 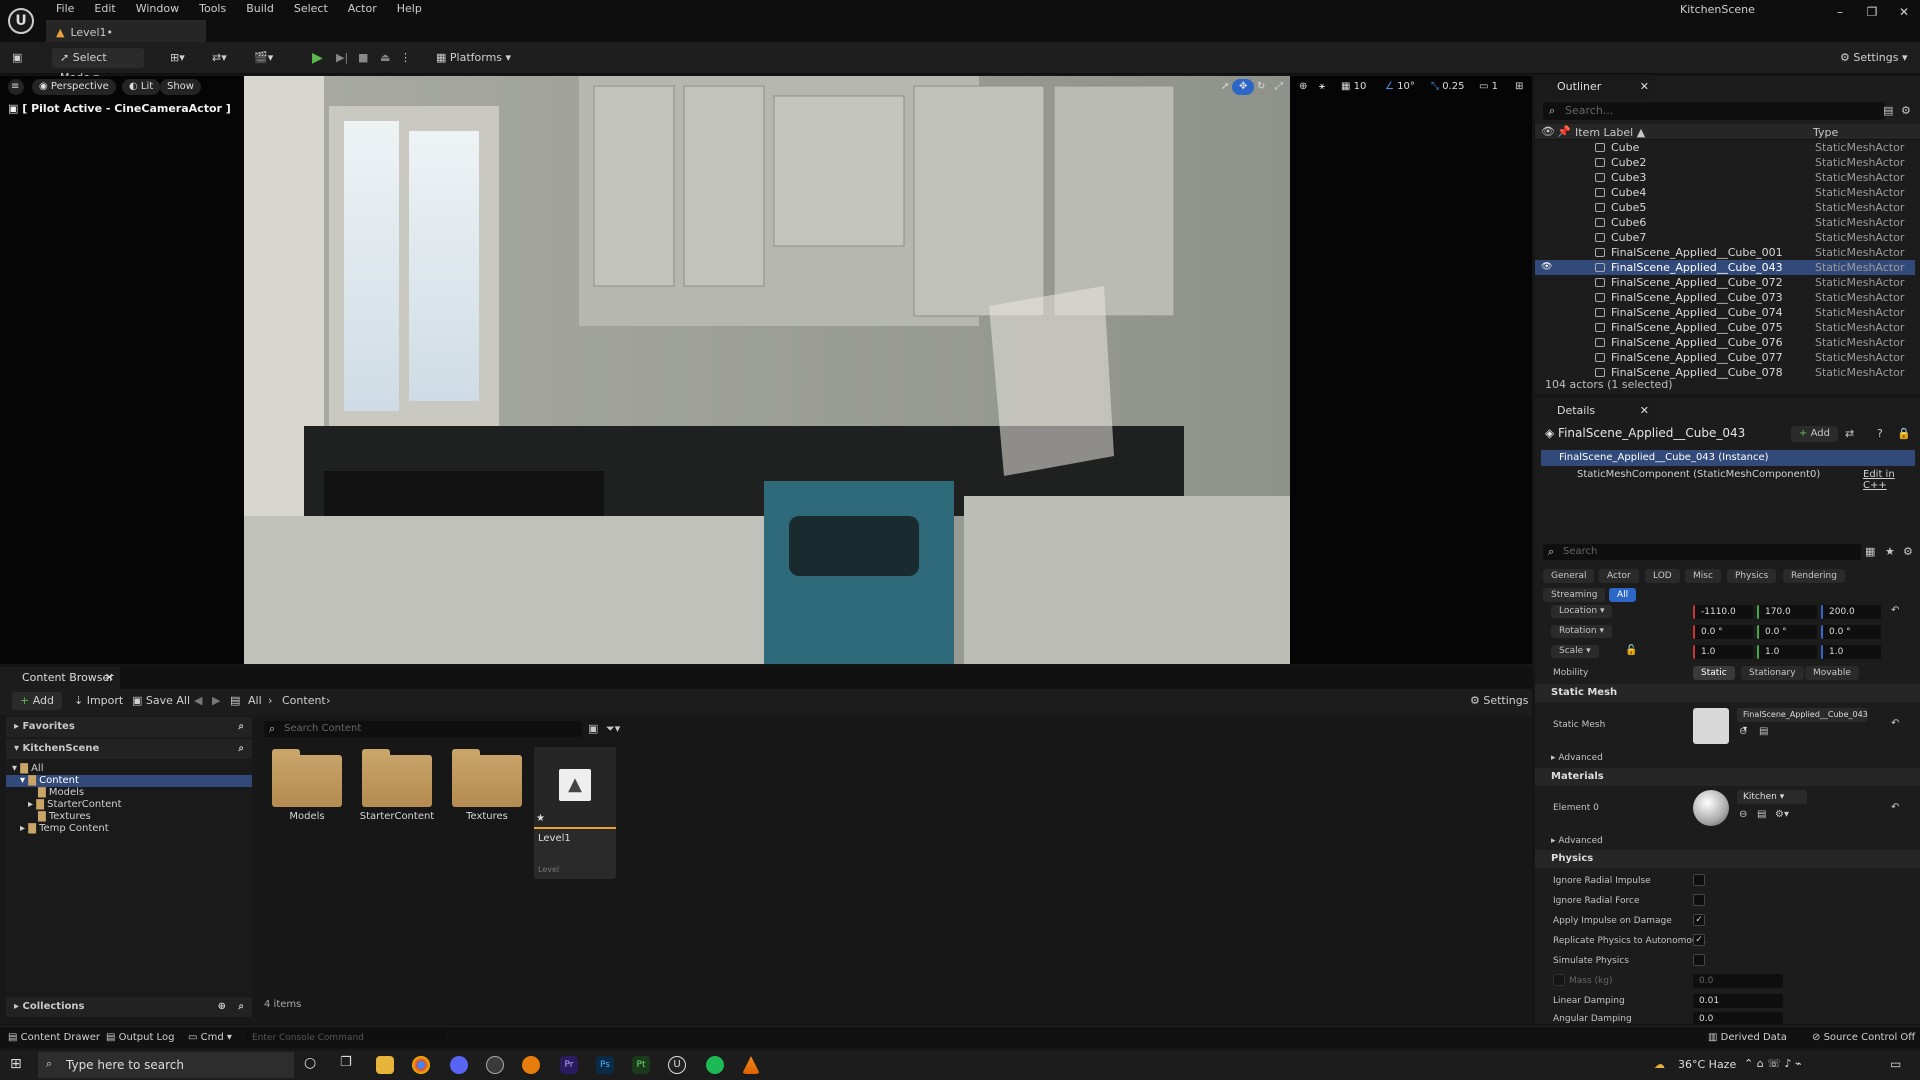 What do you see at coordinates (1825, 132) in the screenshot?
I see `type-column: Type` at bounding box center [1825, 132].